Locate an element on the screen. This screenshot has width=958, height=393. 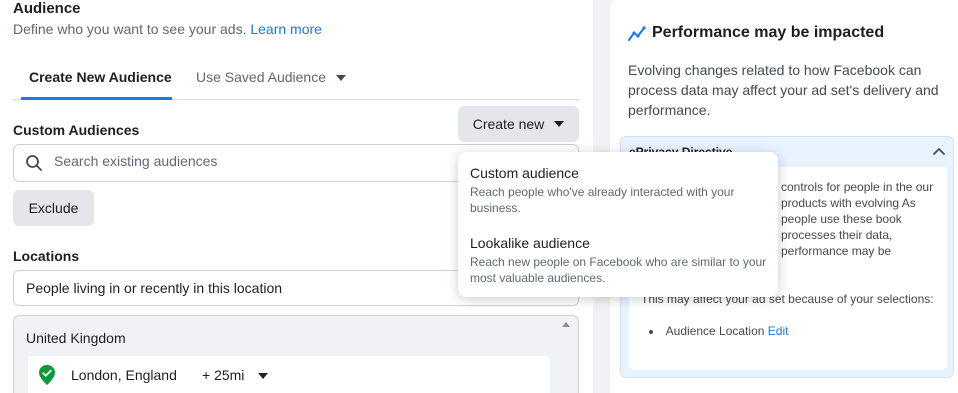
tab-label: Use Saved Audience is located at coordinates (261, 77).